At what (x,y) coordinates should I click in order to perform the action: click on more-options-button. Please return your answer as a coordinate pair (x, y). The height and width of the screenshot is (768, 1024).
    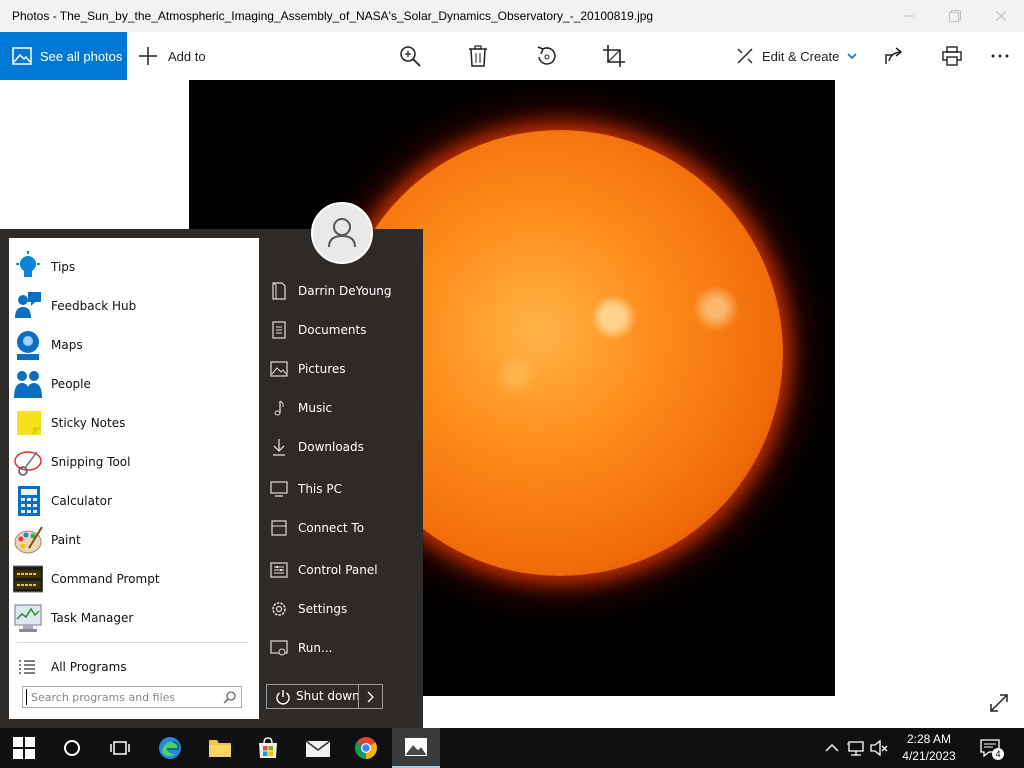
    Looking at the image, I should click on (1000, 56).